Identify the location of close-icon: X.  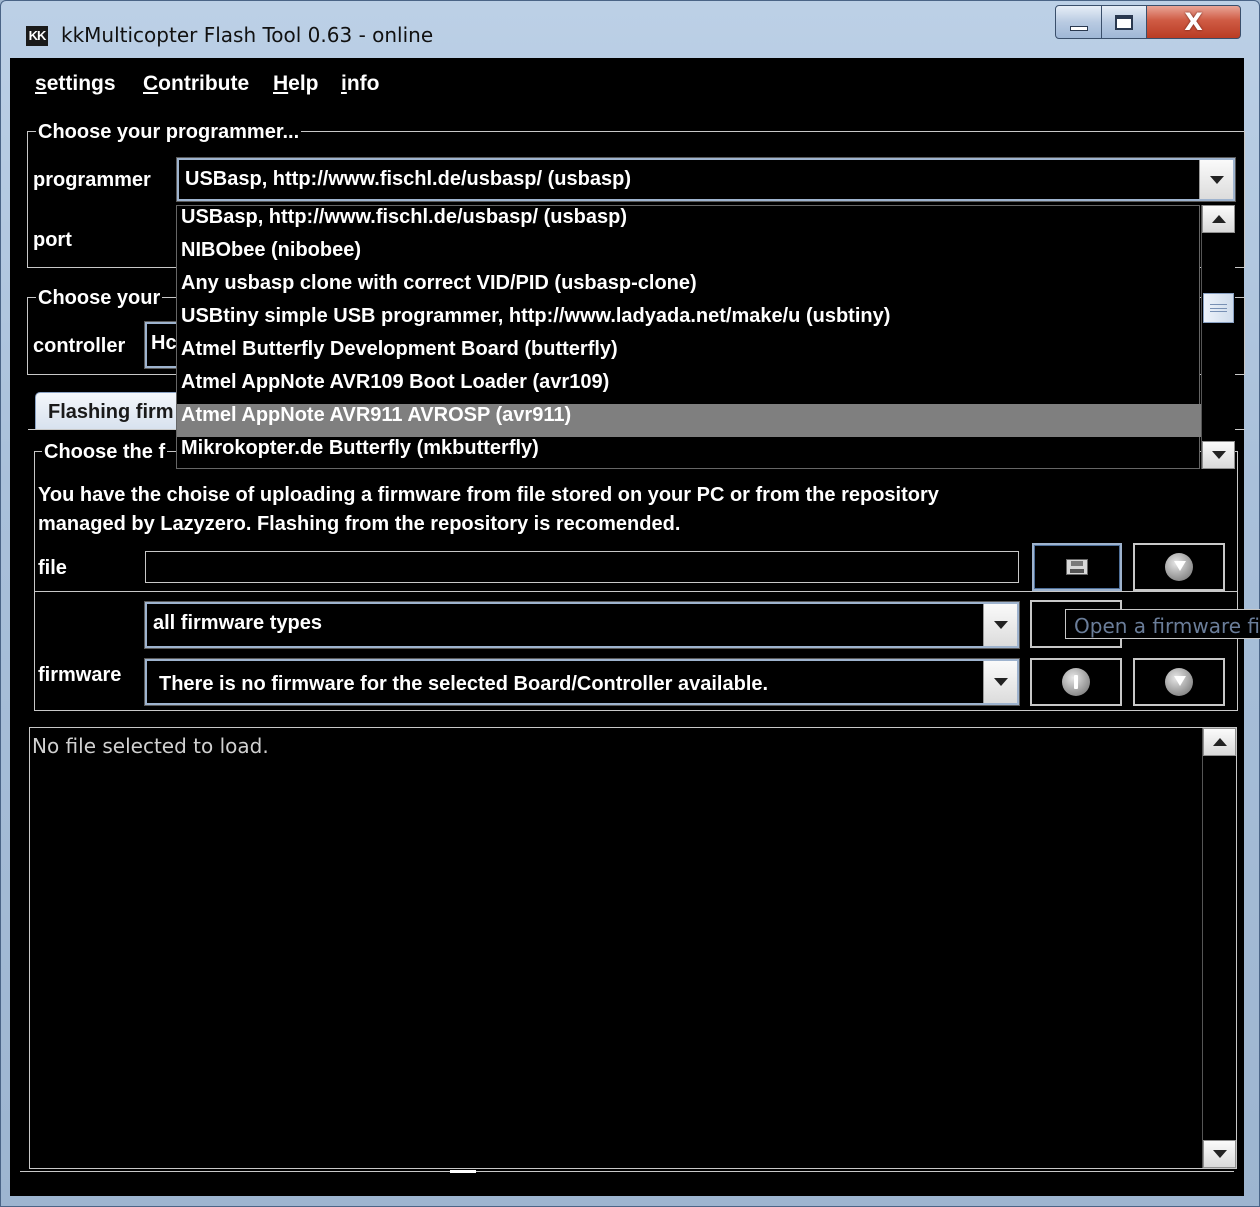
(1193, 22).